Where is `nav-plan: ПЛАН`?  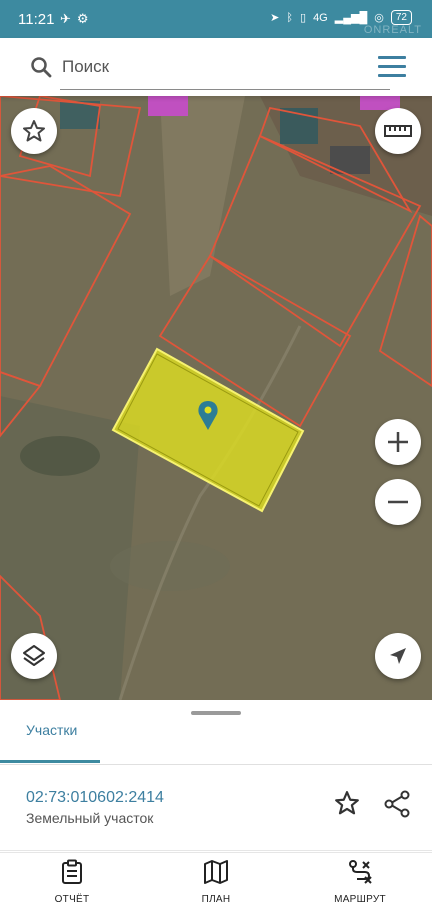 nav-plan: ПЛАН is located at coordinates (216, 882).